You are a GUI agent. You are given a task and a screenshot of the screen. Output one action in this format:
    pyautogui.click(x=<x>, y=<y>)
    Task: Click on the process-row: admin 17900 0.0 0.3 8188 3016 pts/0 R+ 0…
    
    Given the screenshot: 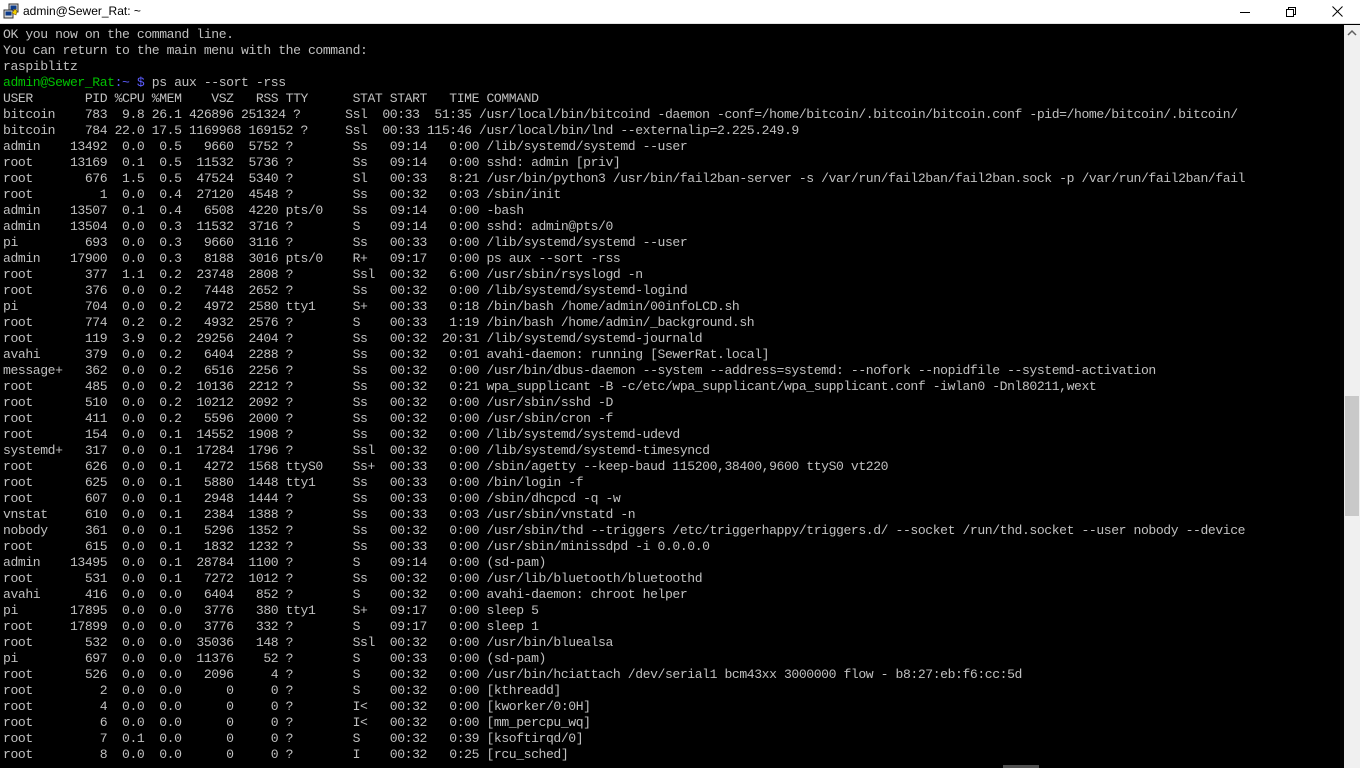 What is the action you would take?
    pyautogui.click(x=312, y=258)
    